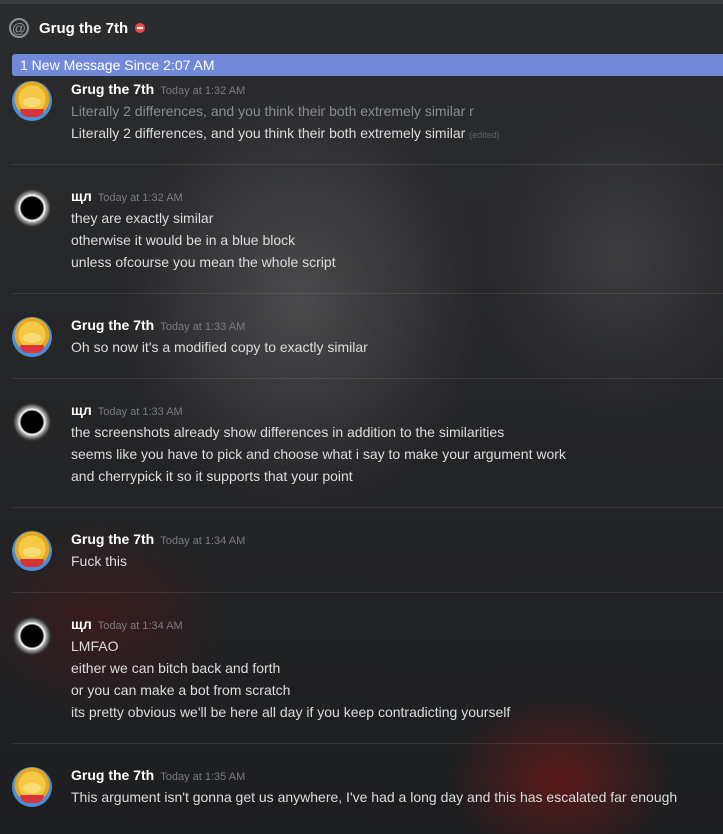 The image size is (723, 834). What do you see at coordinates (95, 646) in the screenshot?
I see `message-line: LMFAO` at bounding box center [95, 646].